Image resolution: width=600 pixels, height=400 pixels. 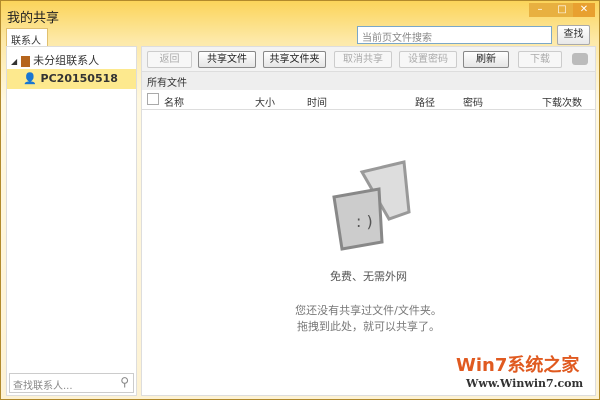 What do you see at coordinates (368, 326) in the screenshot?
I see `empty-line-2: 拖拽到此处，就可以共享了。` at bounding box center [368, 326].